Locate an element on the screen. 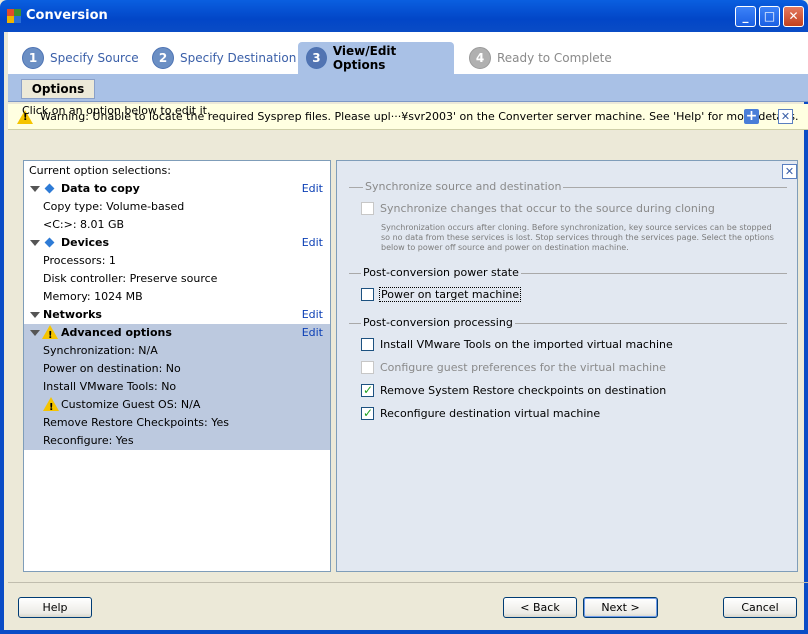 This screenshot has height=634, width=808. step-view-edit-options: 3 View/Edit Options is located at coordinates (376, 58).